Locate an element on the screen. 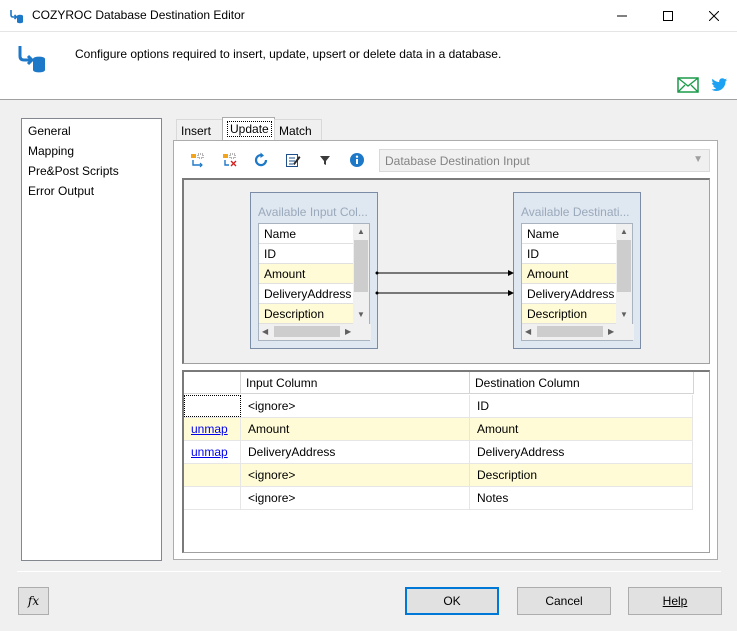 The height and width of the screenshot is (631, 737). table-row: unmap Amount Amount is located at coordinates (438, 429).